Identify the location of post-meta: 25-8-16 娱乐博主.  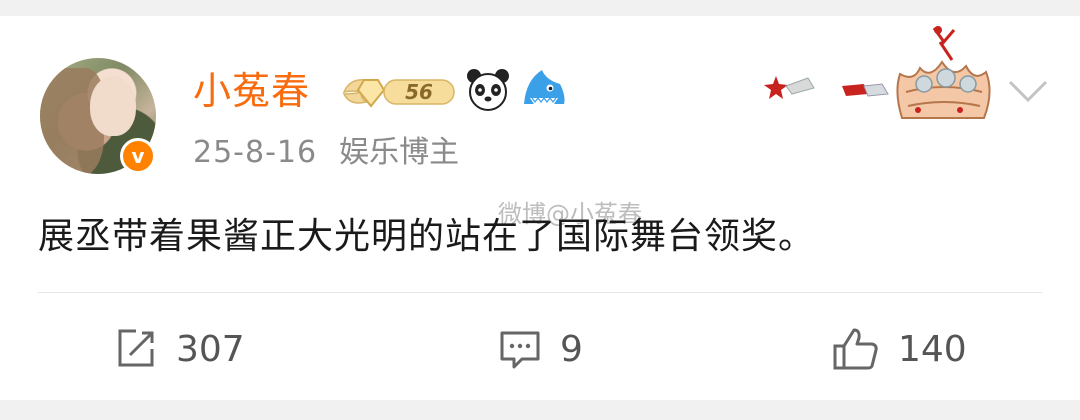
(326, 153).